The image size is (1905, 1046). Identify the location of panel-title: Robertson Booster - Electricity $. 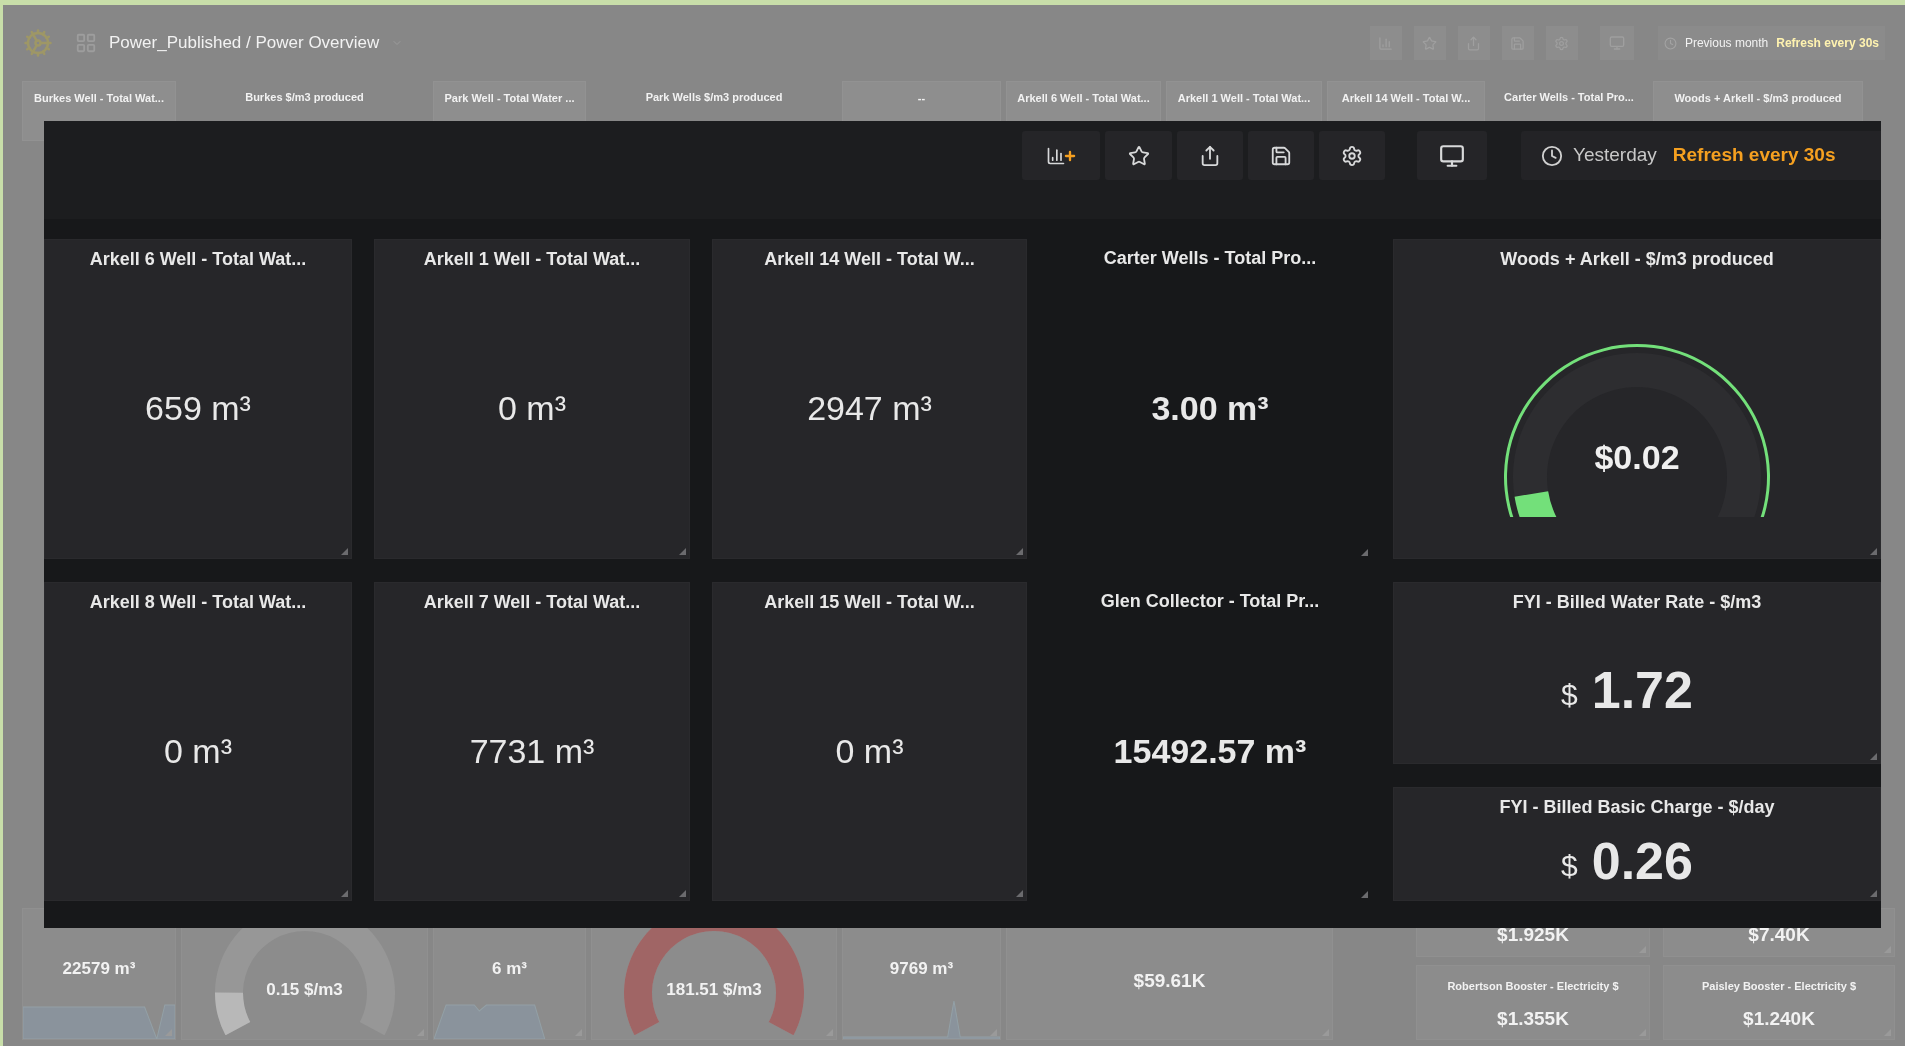
(1533, 986).